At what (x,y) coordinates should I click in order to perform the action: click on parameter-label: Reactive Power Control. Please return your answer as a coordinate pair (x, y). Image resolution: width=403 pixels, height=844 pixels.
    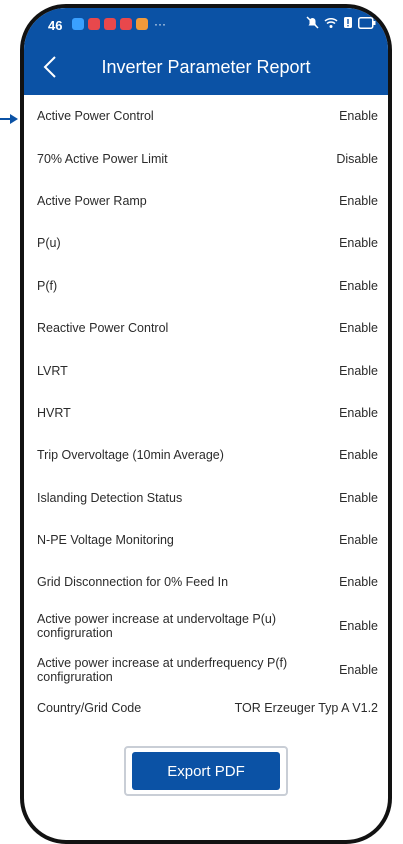
    Looking at the image, I should click on (103, 328).